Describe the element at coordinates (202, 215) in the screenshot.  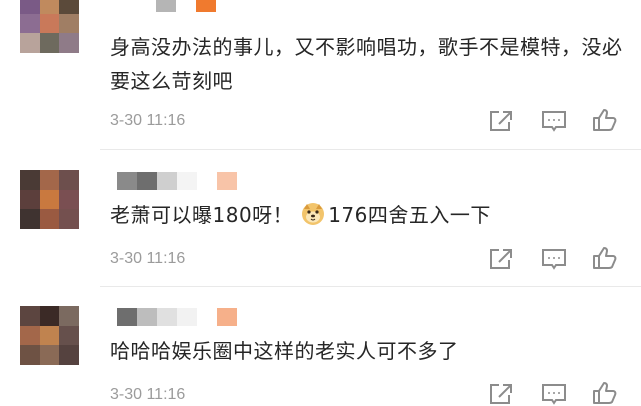
I see `comment-text-part: 老萧可以曝180呀！` at that location.